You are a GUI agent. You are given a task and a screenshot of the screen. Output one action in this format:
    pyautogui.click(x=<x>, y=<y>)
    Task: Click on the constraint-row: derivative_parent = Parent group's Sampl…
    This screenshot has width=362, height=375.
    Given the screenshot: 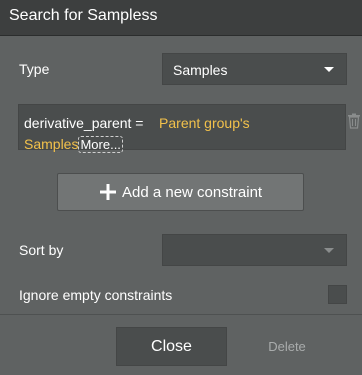 What is the action you would take?
    pyautogui.click(x=182, y=128)
    